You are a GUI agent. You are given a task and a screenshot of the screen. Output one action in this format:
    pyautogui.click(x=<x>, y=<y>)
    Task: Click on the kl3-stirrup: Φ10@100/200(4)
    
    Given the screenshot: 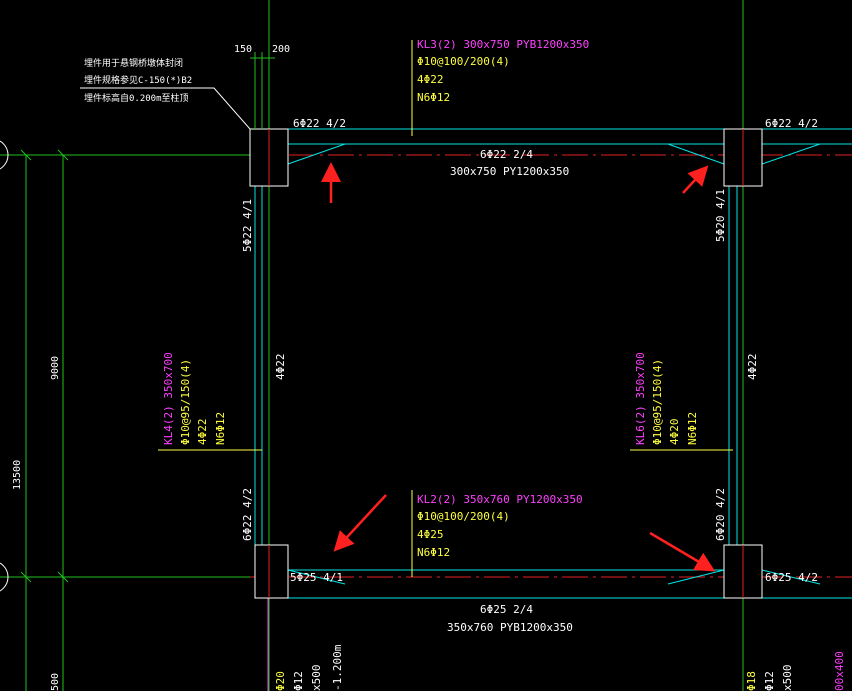 What is the action you would take?
    pyautogui.click(x=463, y=61)
    